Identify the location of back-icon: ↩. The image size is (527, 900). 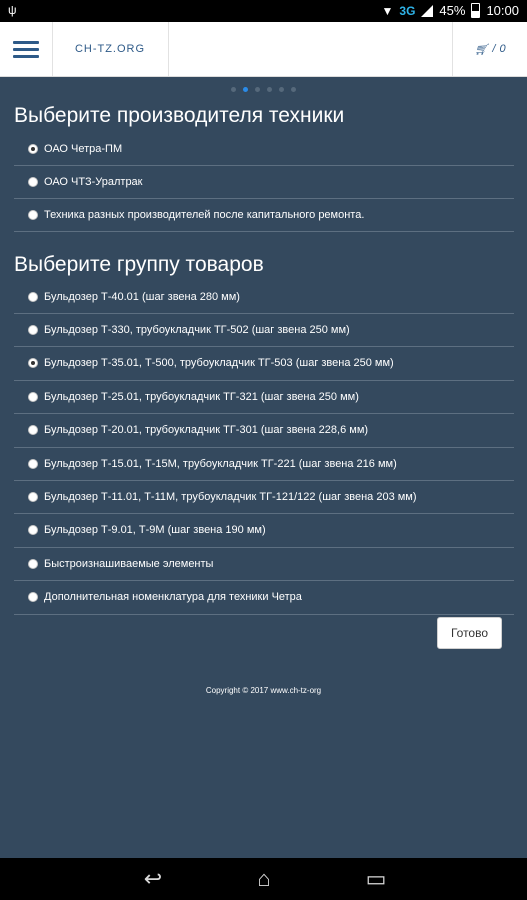
(153, 879).